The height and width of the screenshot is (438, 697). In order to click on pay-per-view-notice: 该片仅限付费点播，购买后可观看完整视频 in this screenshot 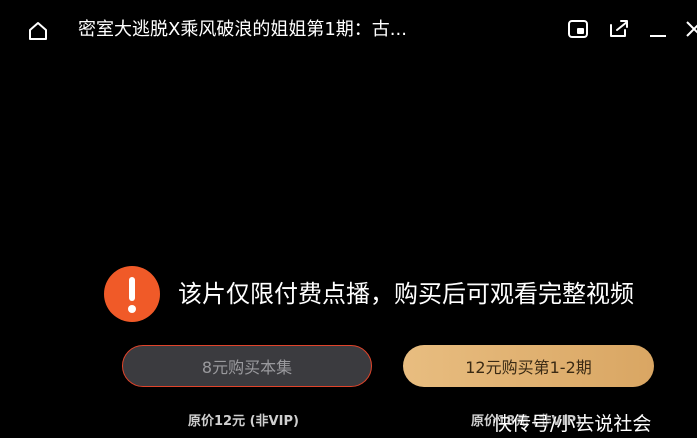, I will do `click(369, 294)`.